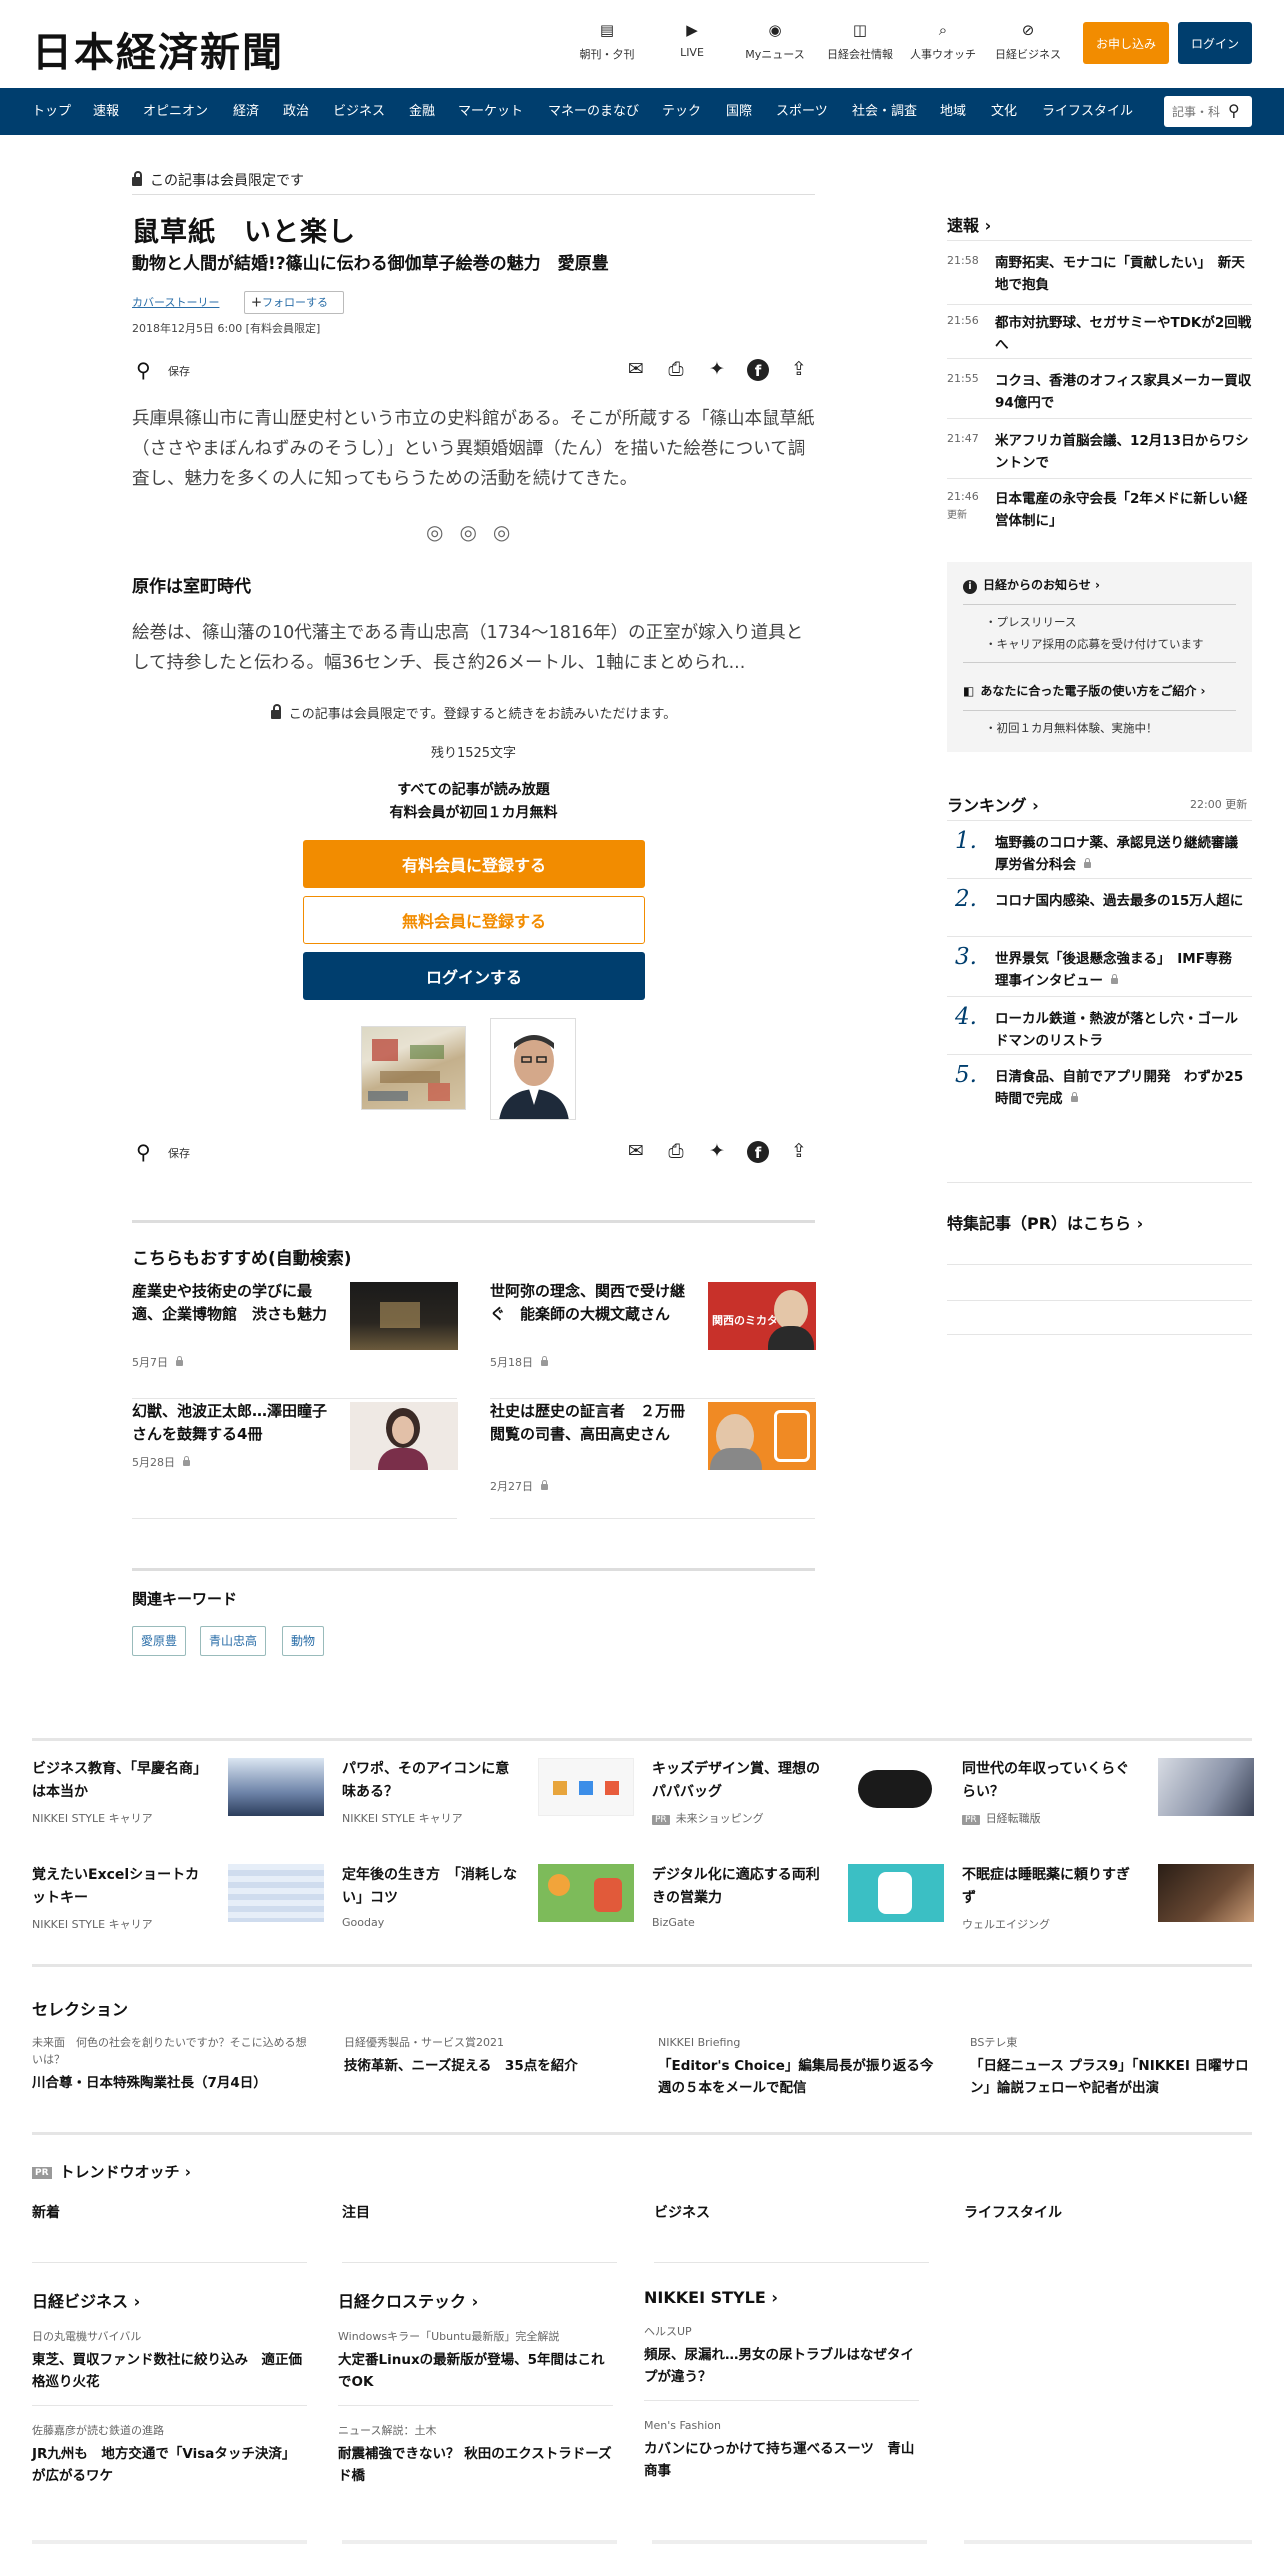 This screenshot has height=2568, width=1284. What do you see at coordinates (653, 1339) in the screenshot?
I see `recommend-item: 世阿弥の理念、関西で受け継ぐ 能楽師の大槻文蔵さん 5月18日 関西のミカタ` at bounding box center [653, 1339].